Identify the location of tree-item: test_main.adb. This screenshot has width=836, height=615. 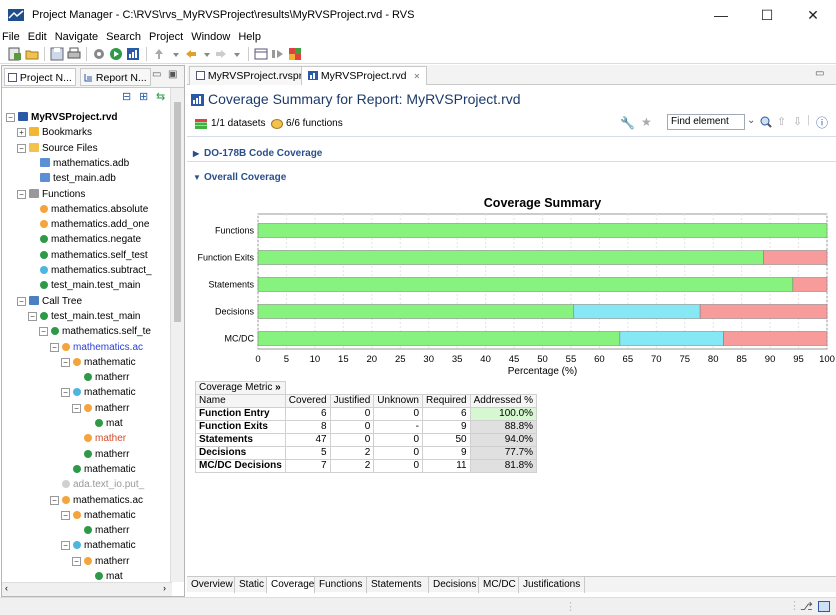
(78, 178).